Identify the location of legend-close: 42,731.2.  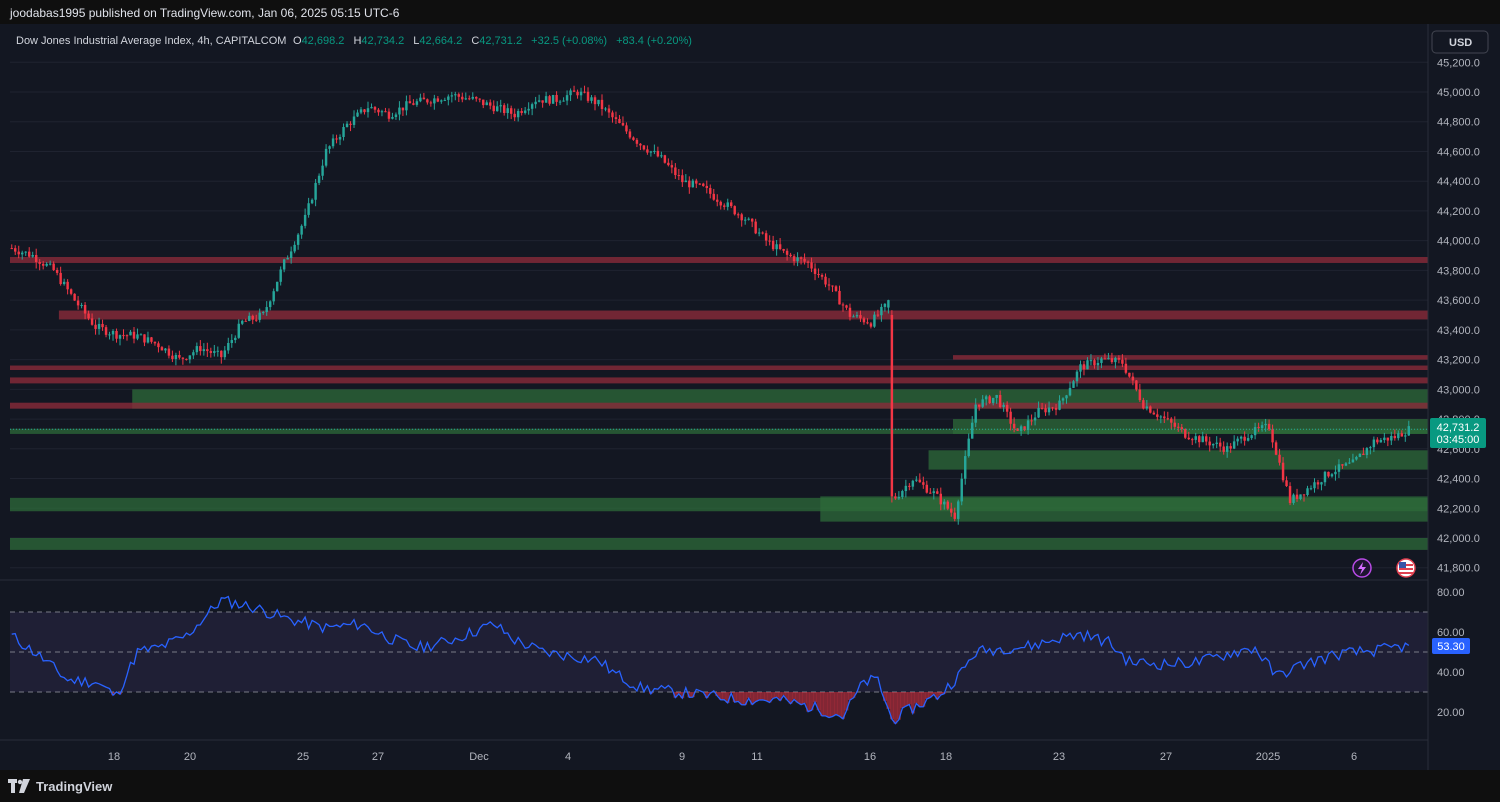
(500, 41).